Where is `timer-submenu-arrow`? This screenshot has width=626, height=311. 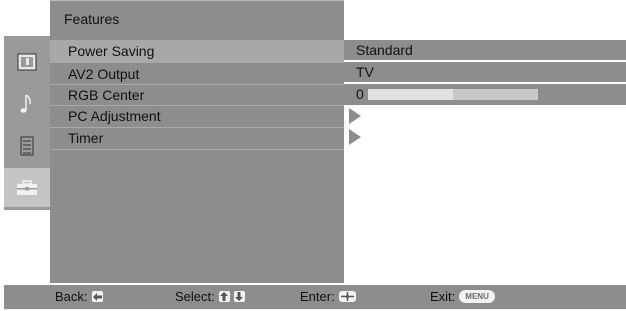 timer-submenu-arrow is located at coordinates (355, 137).